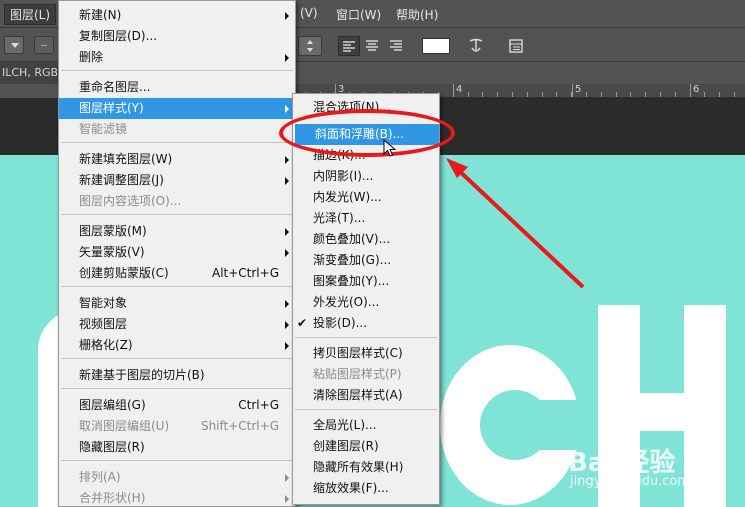 Image resolution: width=745 pixels, height=507 pixels. Describe the element at coordinates (515, 223) in the screenshot. I see `annotation-arrow` at that location.